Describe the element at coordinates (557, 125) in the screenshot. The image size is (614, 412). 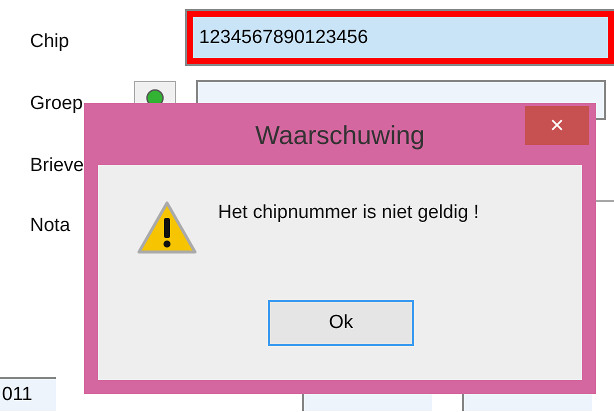
I see `close-button: ×` at that location.